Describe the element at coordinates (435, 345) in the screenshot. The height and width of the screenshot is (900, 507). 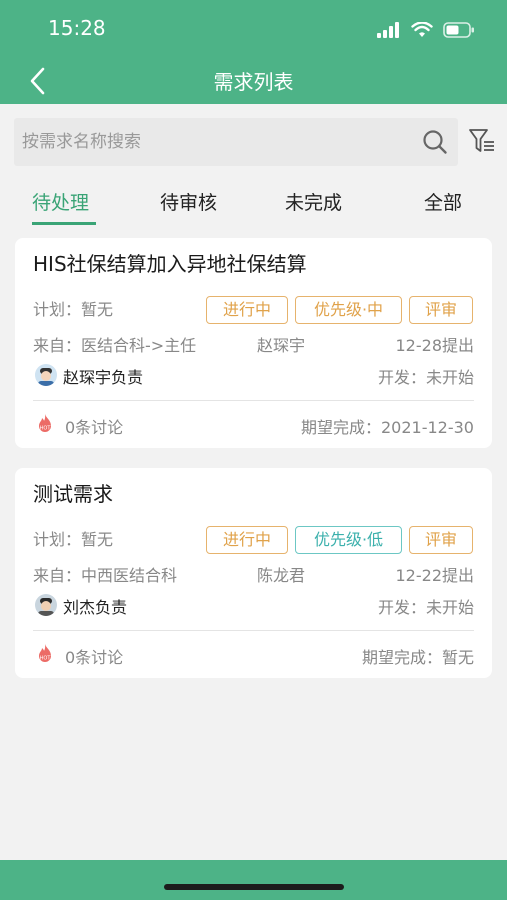
I see `card-submitted: 12-28提出` at that location.